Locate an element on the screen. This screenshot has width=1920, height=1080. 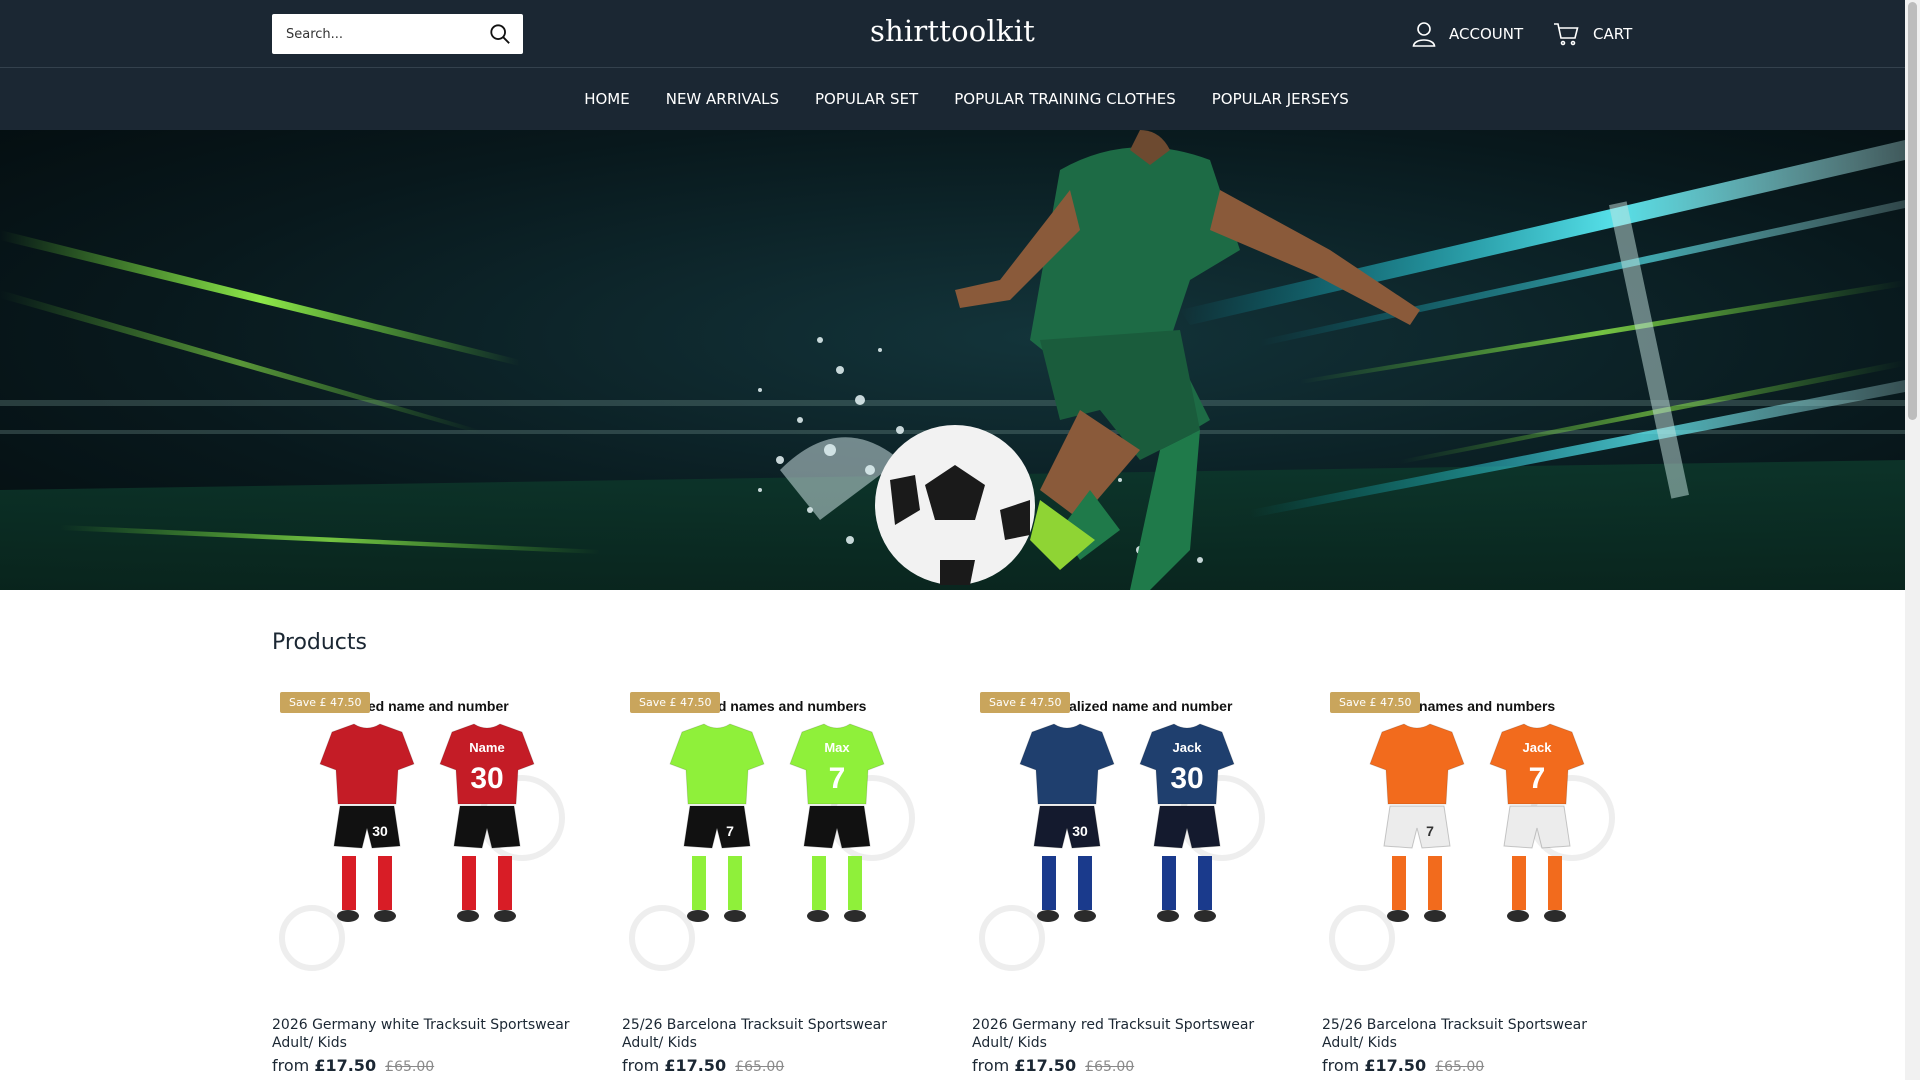
nav-item-popular-jerseys: POPULAR JERSEYS is located at coordinates (1280, 99).